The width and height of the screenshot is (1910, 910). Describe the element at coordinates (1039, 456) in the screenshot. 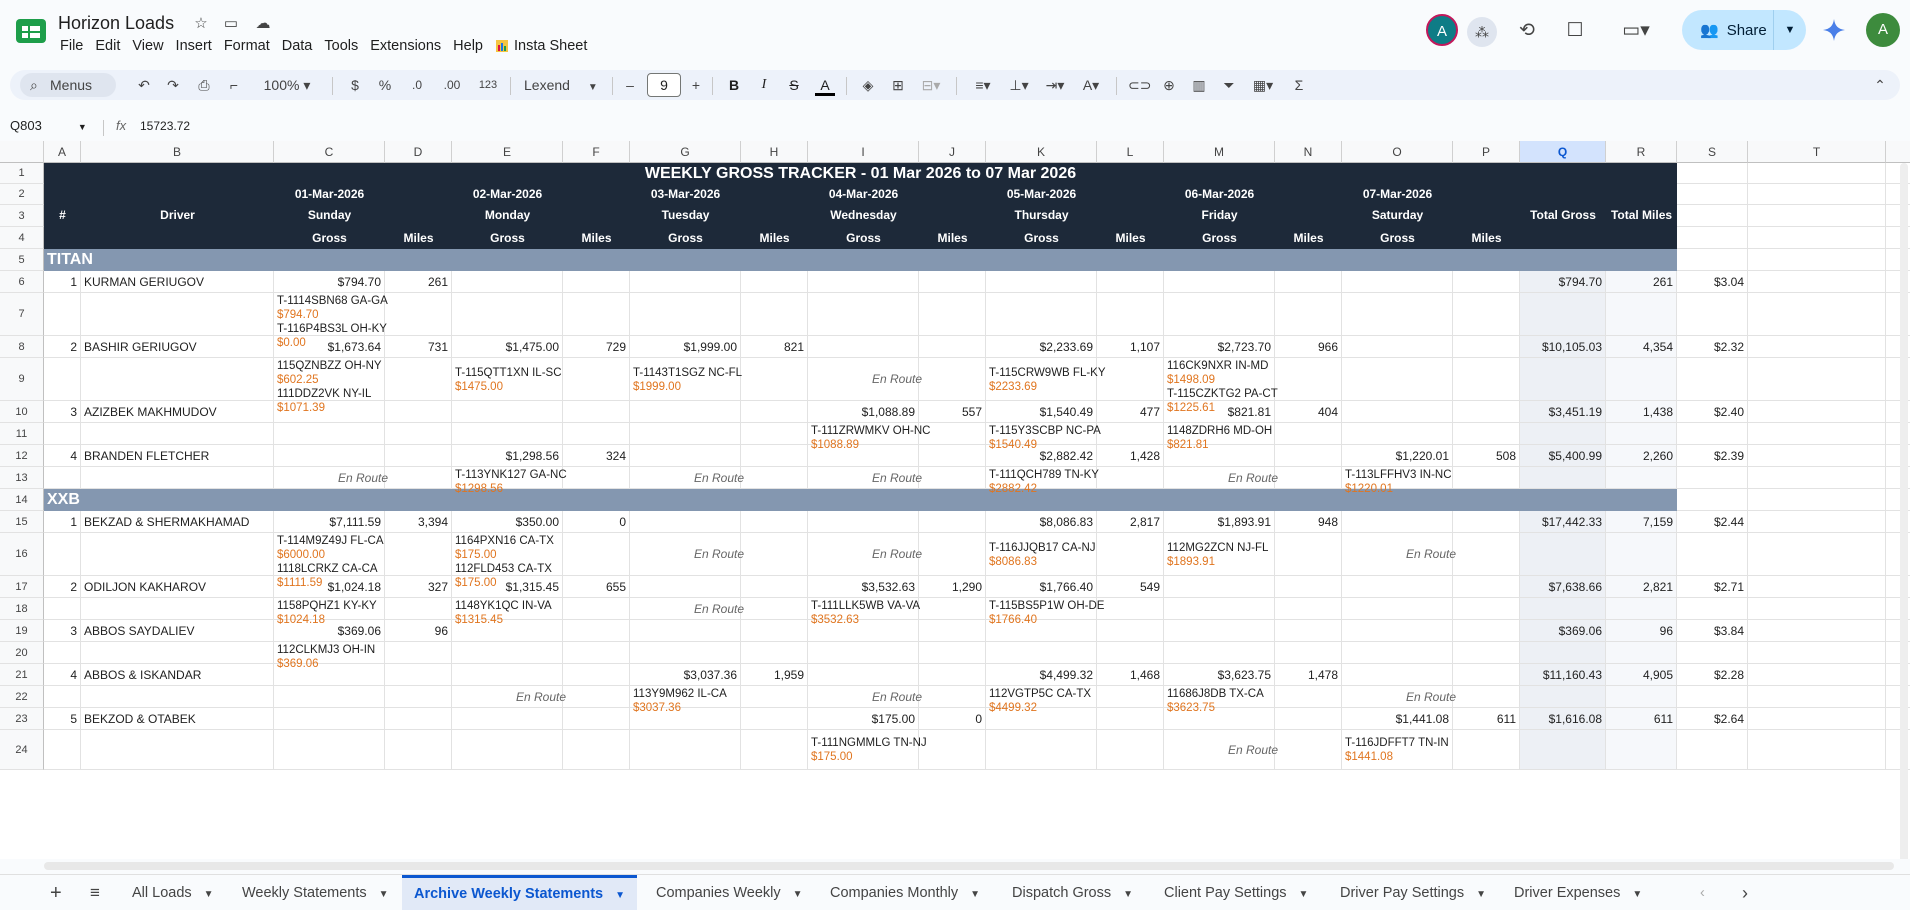

I see `day-gross-cell: $2,882.42` at that location.